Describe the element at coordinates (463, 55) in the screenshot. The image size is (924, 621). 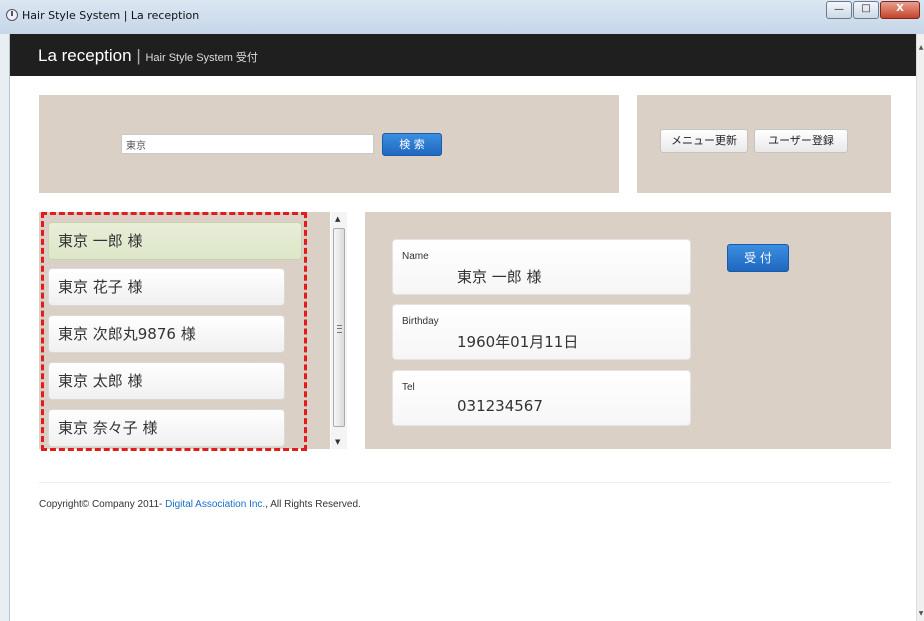
I see `app-header: La reception | Hair Style System 受付` at that location.